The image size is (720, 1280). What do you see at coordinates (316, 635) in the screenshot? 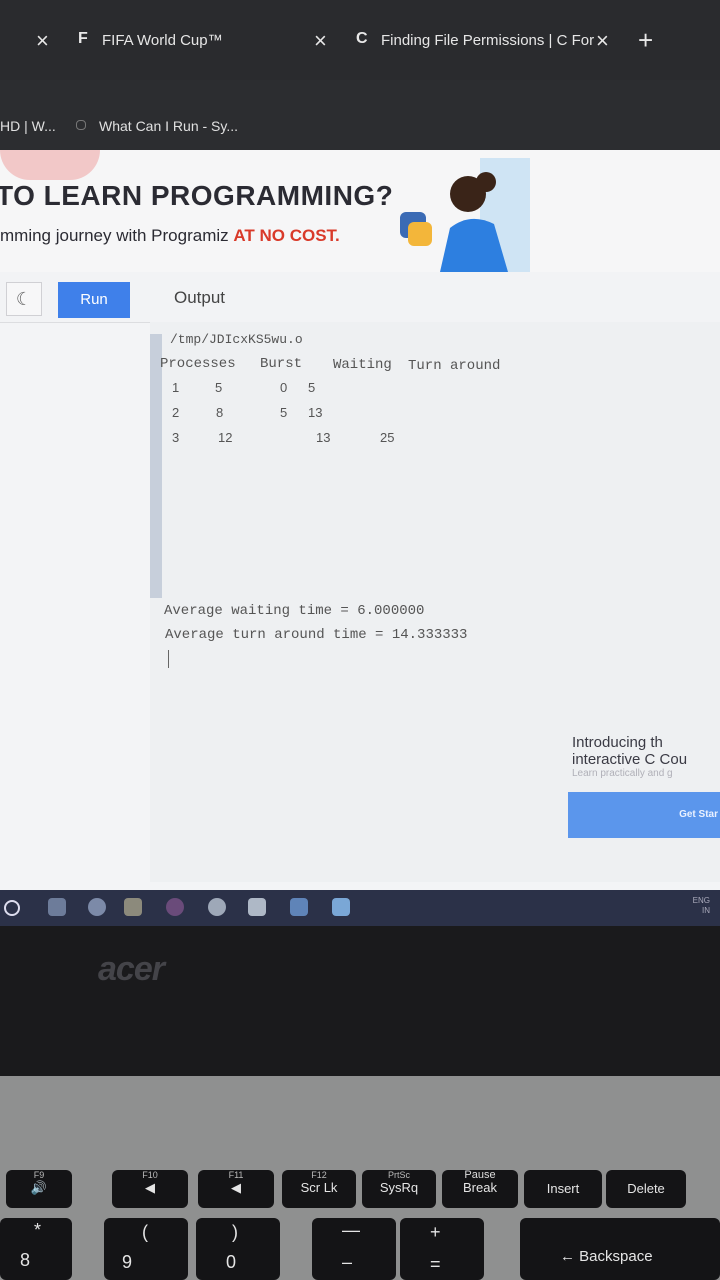
I see `average-turnaround-time: Average turn around time = 14.333333` at bounding box center [316, 635].